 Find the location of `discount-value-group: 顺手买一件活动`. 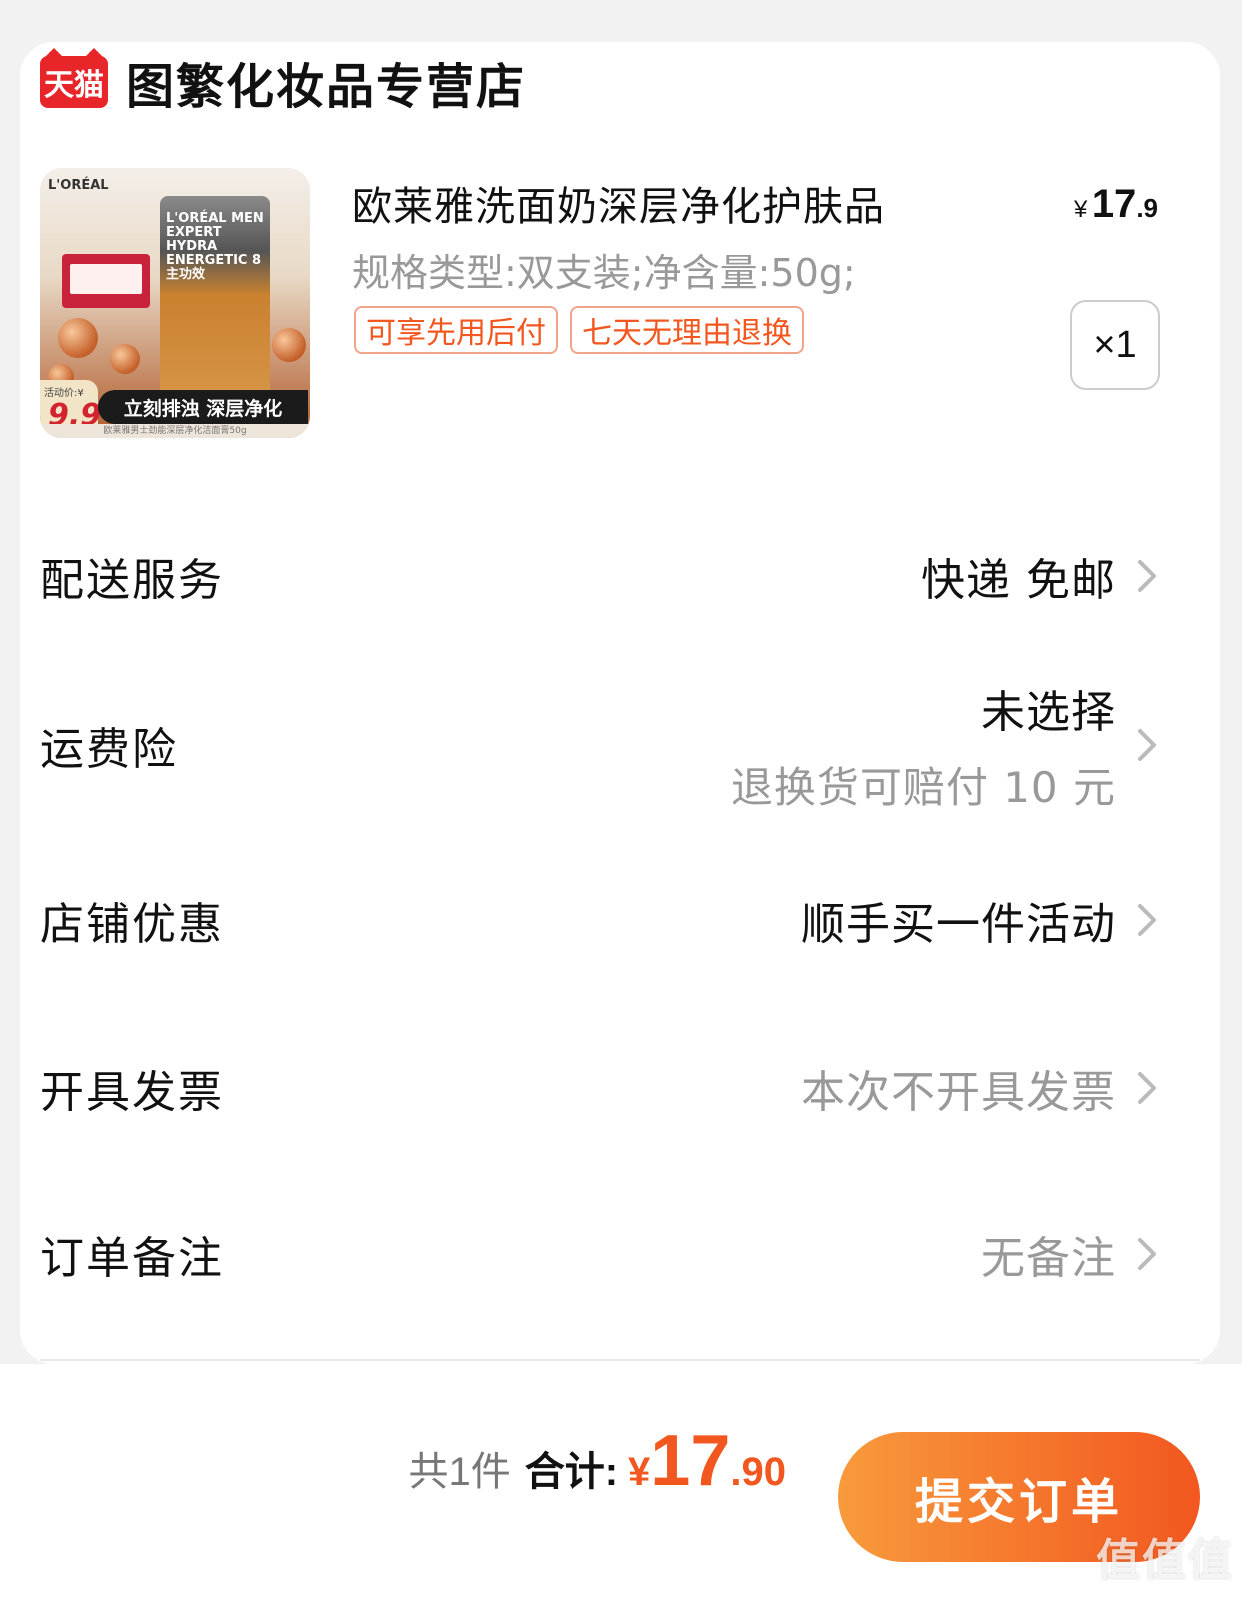

discount-value-group: 顺手买一件活动 is located at coordinates (980, 920).